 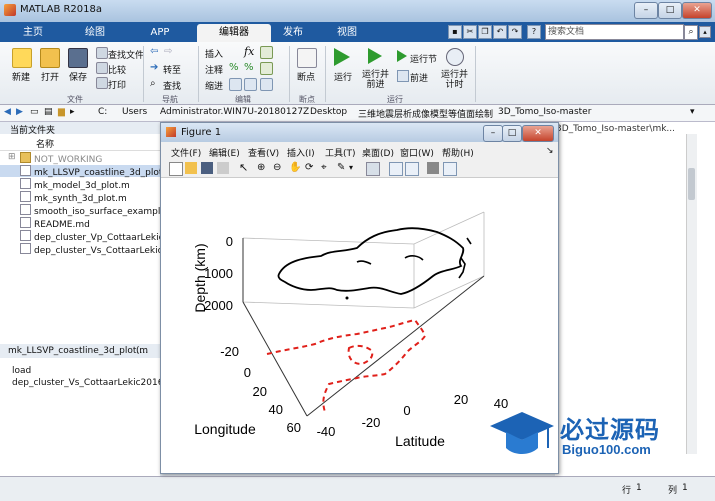 I want to click on tab-editor: 编辑器, so click(x=234, y=33).